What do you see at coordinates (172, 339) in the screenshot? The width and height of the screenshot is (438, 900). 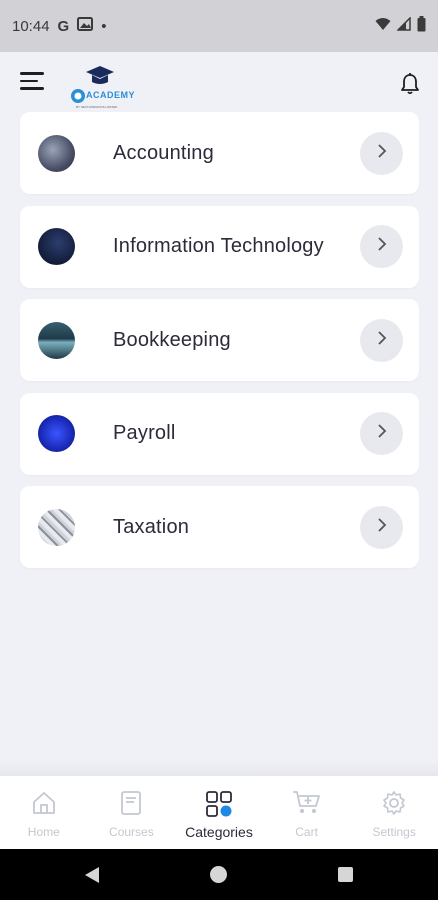 I see `category-label: Bookkeeping` at bounding box center [172, 339].